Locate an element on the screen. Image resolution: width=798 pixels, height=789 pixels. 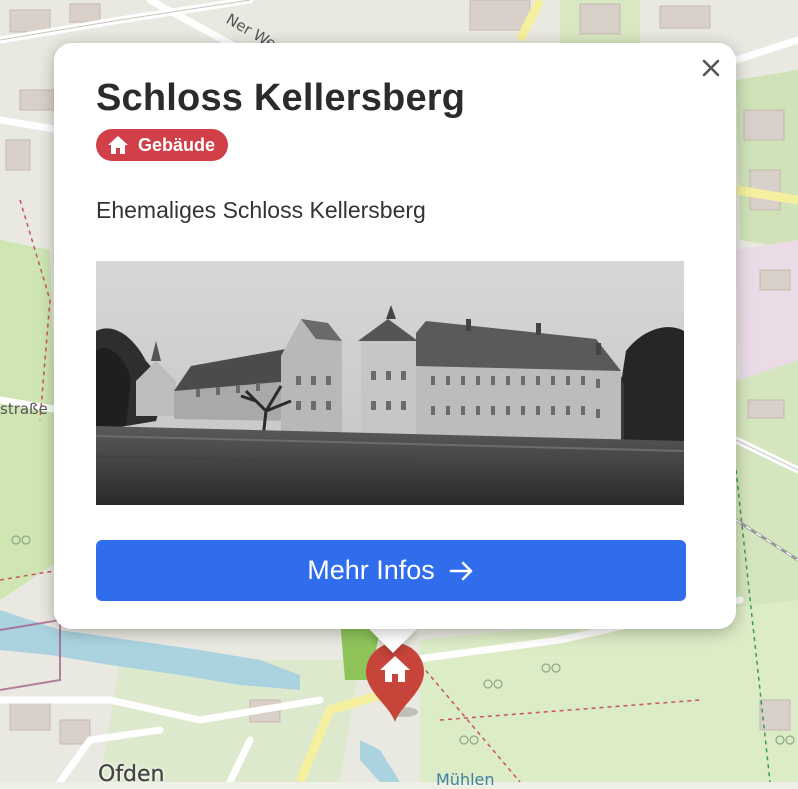
category-badge: Gebäude is located at coordinates (162, 145).